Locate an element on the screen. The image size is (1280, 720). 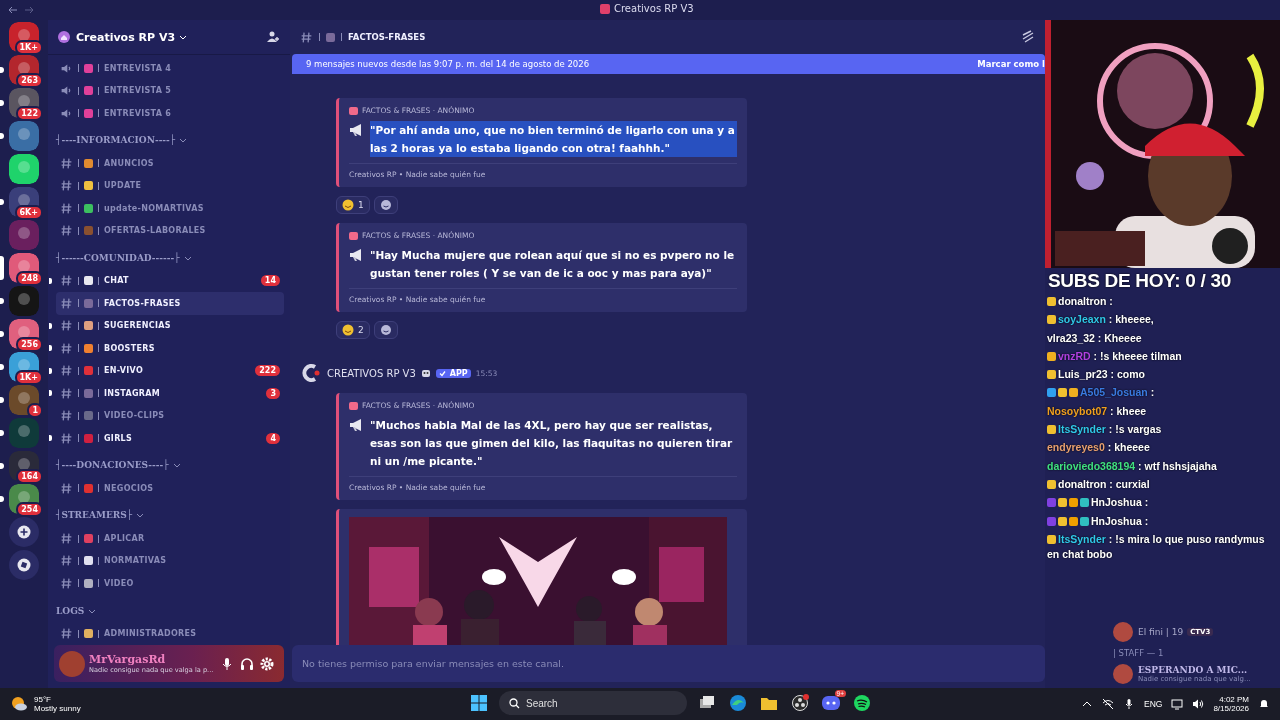
member-category: | STAFF — 1 is located at coordinates (1139, 653).